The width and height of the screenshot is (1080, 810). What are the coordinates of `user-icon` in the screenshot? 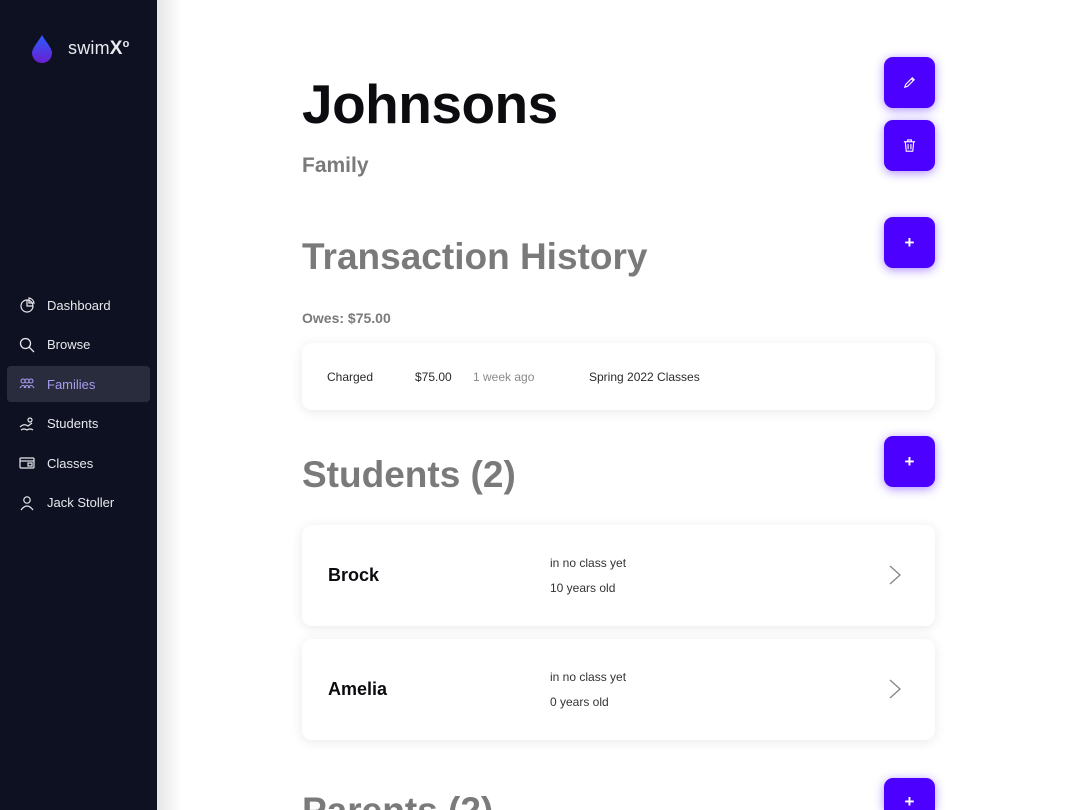 It's located at (26, 502).